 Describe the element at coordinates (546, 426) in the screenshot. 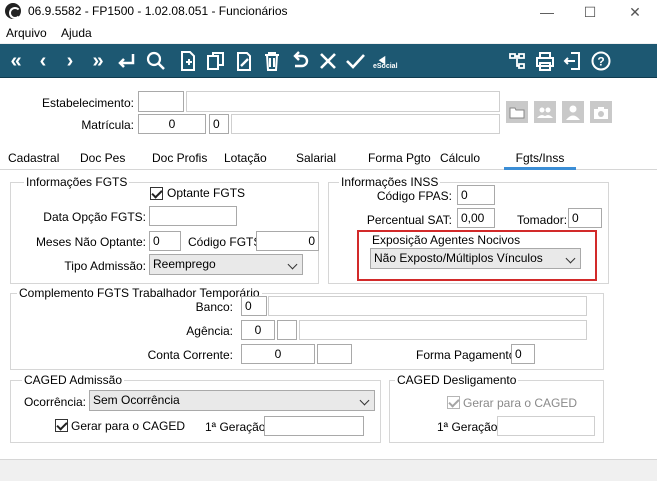

I see `geracao-desligamento-input` at that location.